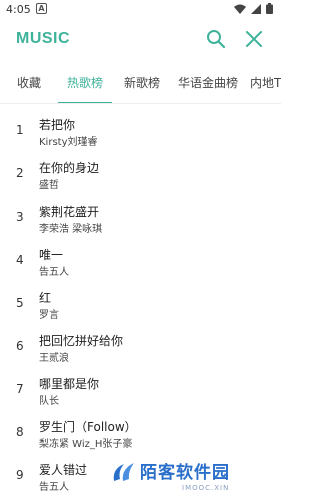  What do you see at coordinates (29, 82) in the screenshot?
I see `tab-favorites: 收藏` at bounding box center [29, 82].